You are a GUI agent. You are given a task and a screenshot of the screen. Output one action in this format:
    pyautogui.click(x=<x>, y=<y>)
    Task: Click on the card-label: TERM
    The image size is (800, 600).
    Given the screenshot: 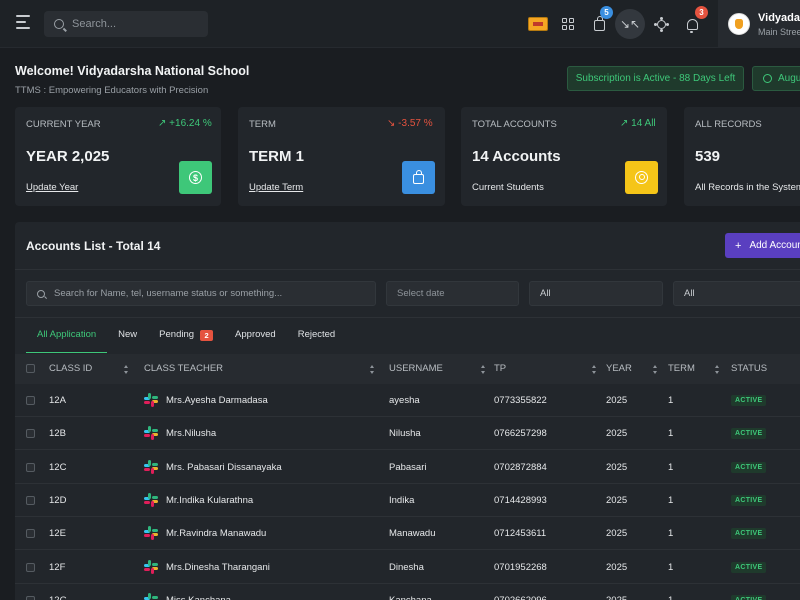 What is the action you would take?
    pyautogui.click(x=262, y=124)
    